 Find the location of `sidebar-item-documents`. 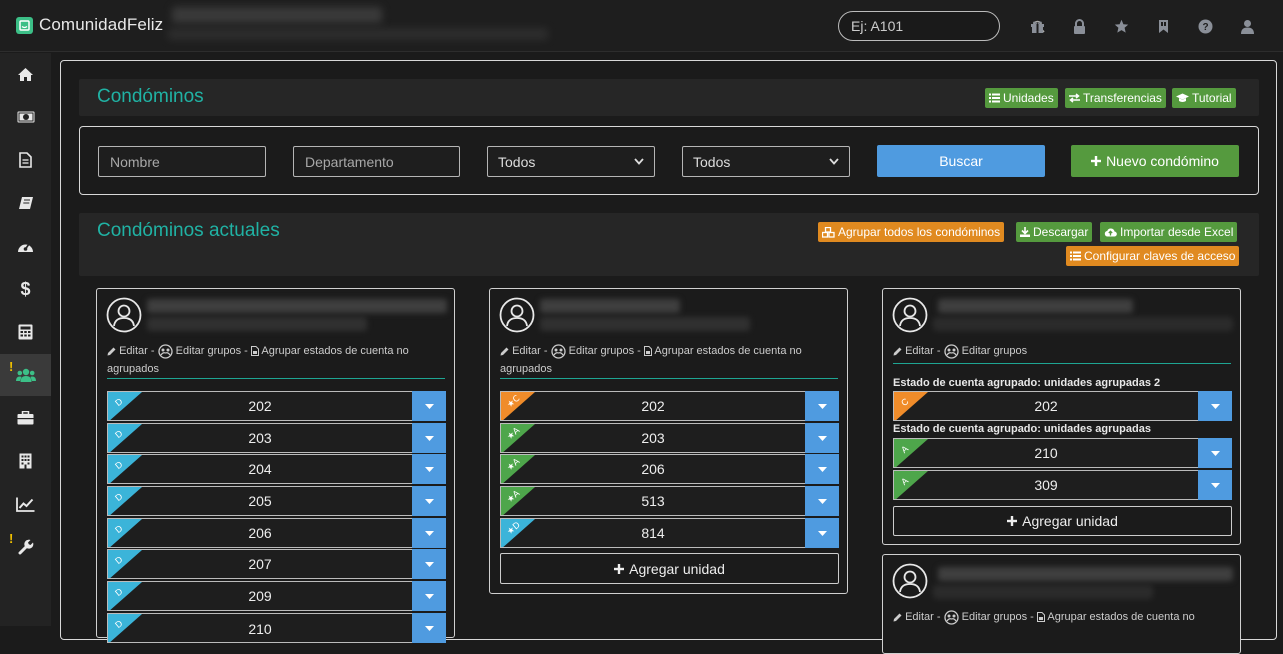

sidebar-item-documents is located at coordinates (25, 160).